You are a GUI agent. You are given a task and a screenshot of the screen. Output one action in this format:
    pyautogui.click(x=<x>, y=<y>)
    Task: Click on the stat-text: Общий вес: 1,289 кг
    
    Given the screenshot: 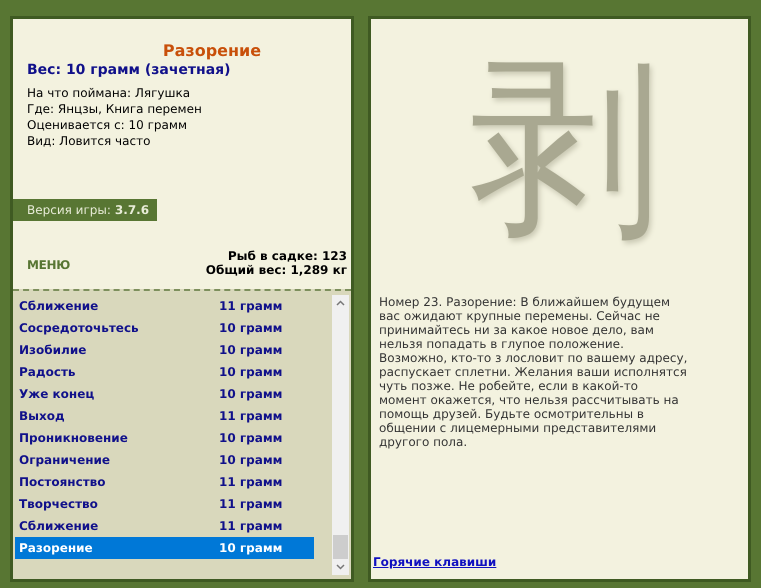 What is the action you would take?
    pyautogui.click(x=276, y=270)
    